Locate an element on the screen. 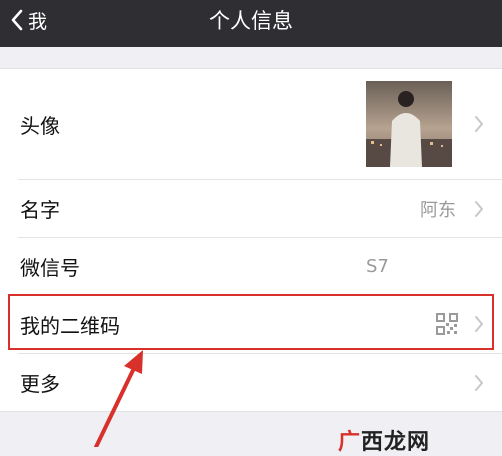  watermark-first-char: 广 is located at coordinates (350, 442).